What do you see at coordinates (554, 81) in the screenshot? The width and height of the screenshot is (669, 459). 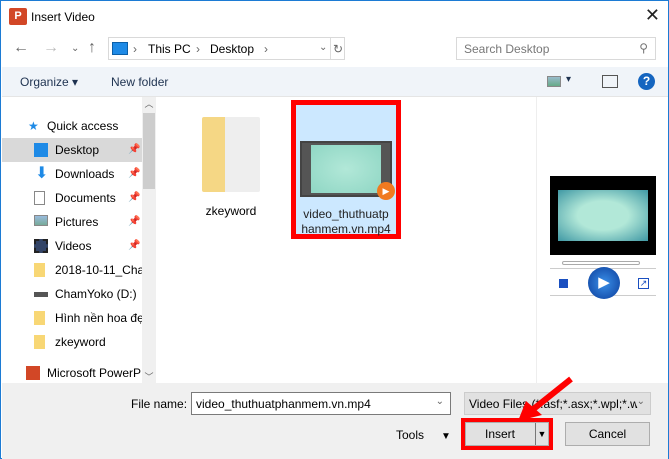 I see `view-icon` at bounding box center [554, 81].